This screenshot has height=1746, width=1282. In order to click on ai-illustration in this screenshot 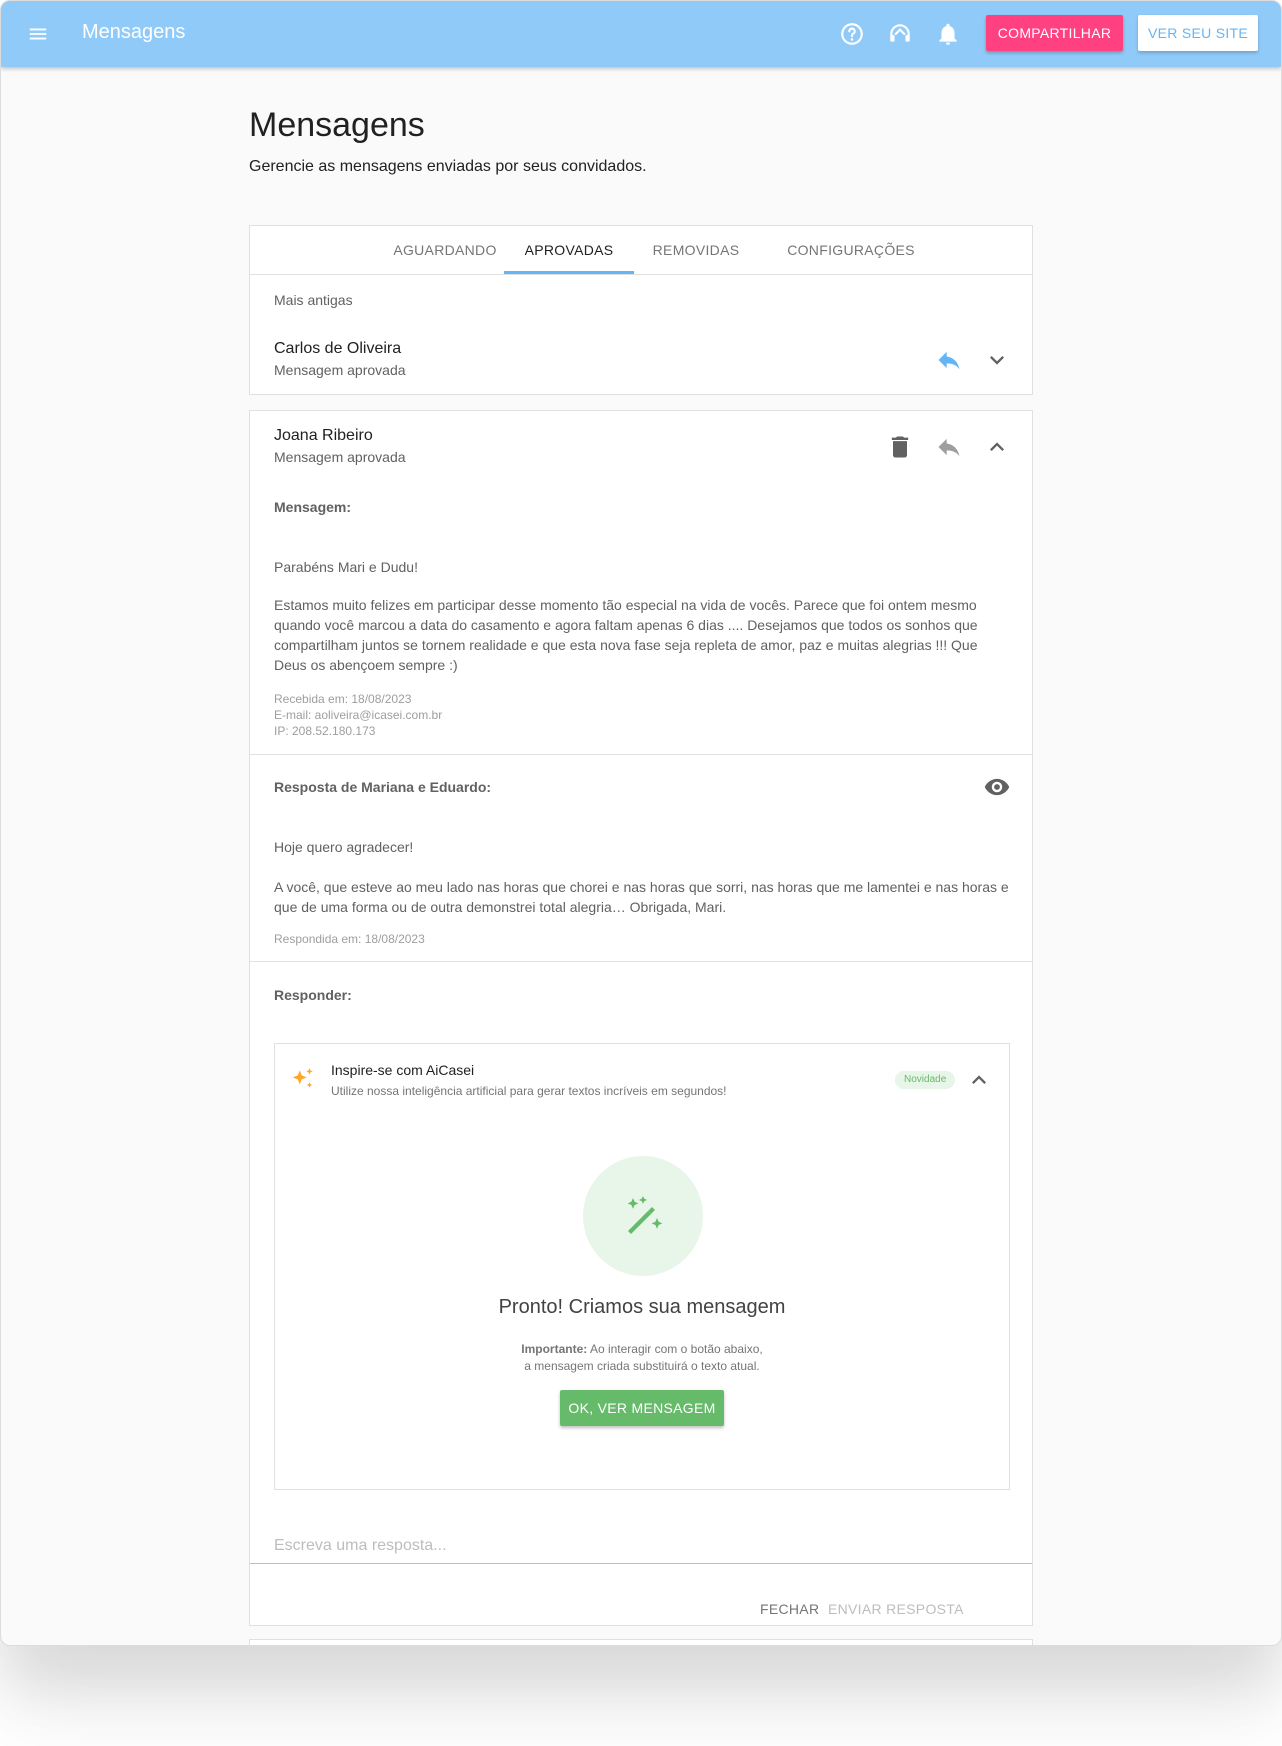, I will do `click(643, 1216)`.